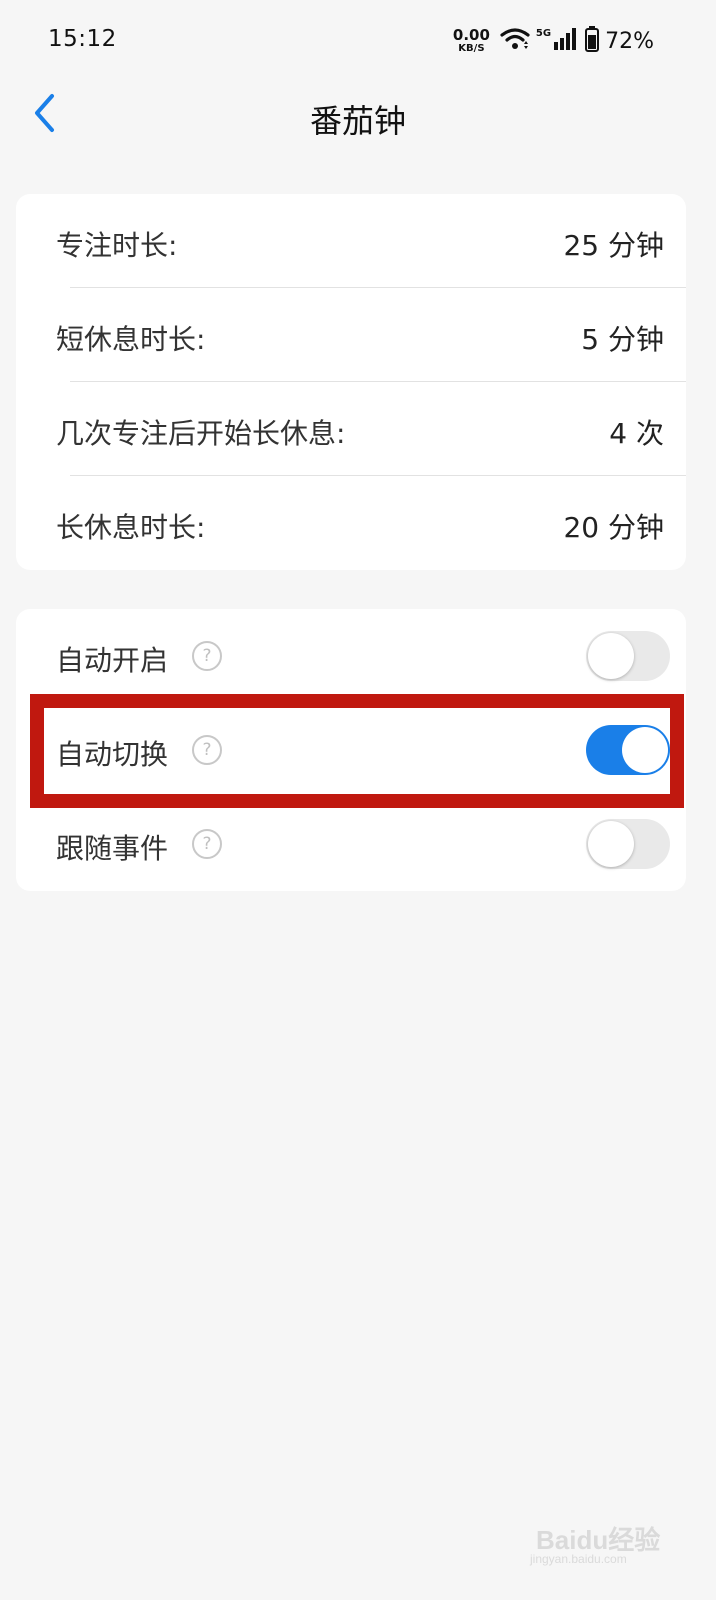 The width and height of the screenshot is (716, 1600). I want to click on page-title: 番茄钟, so click(357, 121).